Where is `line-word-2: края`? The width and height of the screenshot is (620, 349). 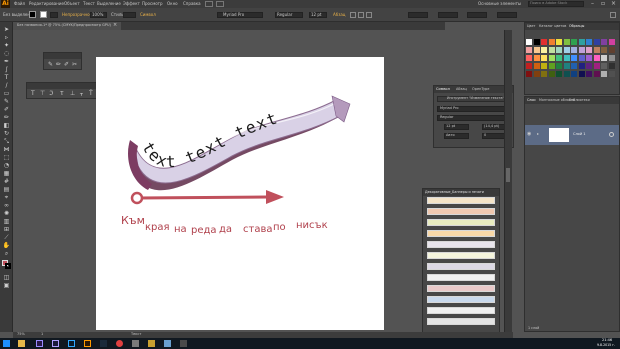
line-word-2: края is located at coordinates (157, 227).